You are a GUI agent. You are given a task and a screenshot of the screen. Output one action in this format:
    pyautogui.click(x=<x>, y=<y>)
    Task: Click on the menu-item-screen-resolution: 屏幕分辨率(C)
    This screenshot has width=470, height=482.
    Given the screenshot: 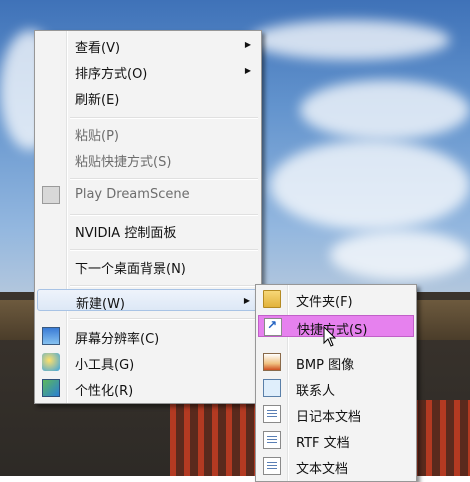 What is the action you would take?
    pyautogui.click(x=148, y=336)
    